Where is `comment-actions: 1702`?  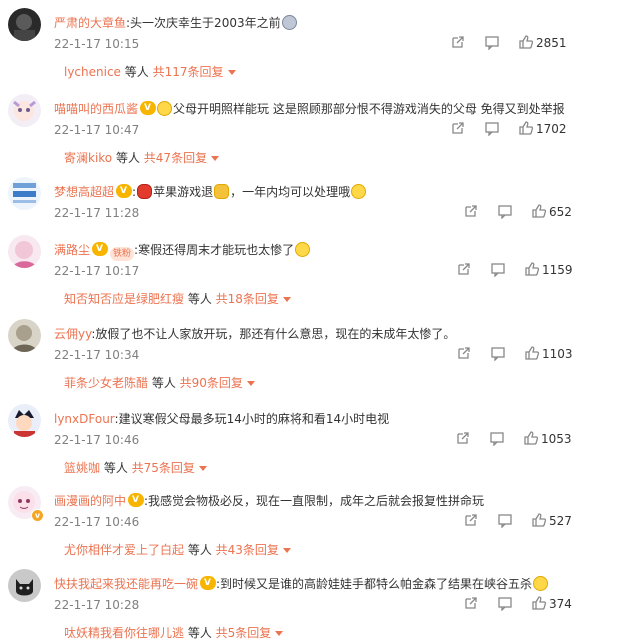
comment-actions: 1702 is located at coordinates (529, 129).